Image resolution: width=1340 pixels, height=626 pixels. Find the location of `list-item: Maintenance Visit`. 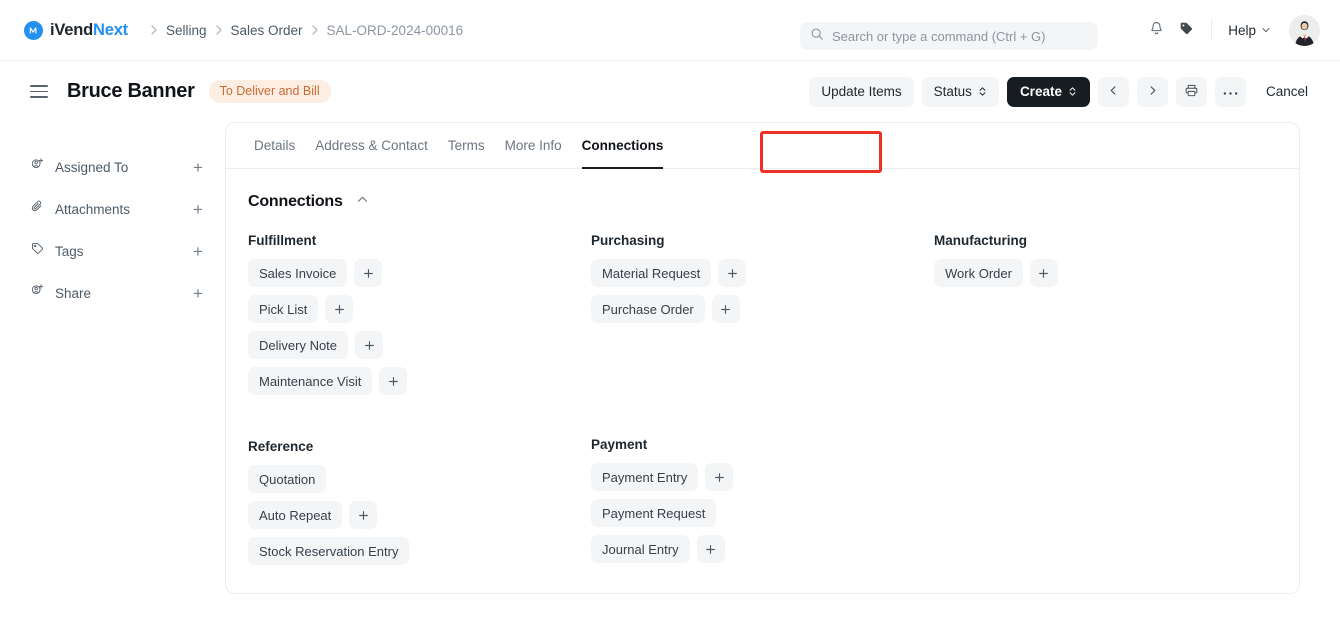

list-item: Maintenance Visit is located at coordinates (419, 381).